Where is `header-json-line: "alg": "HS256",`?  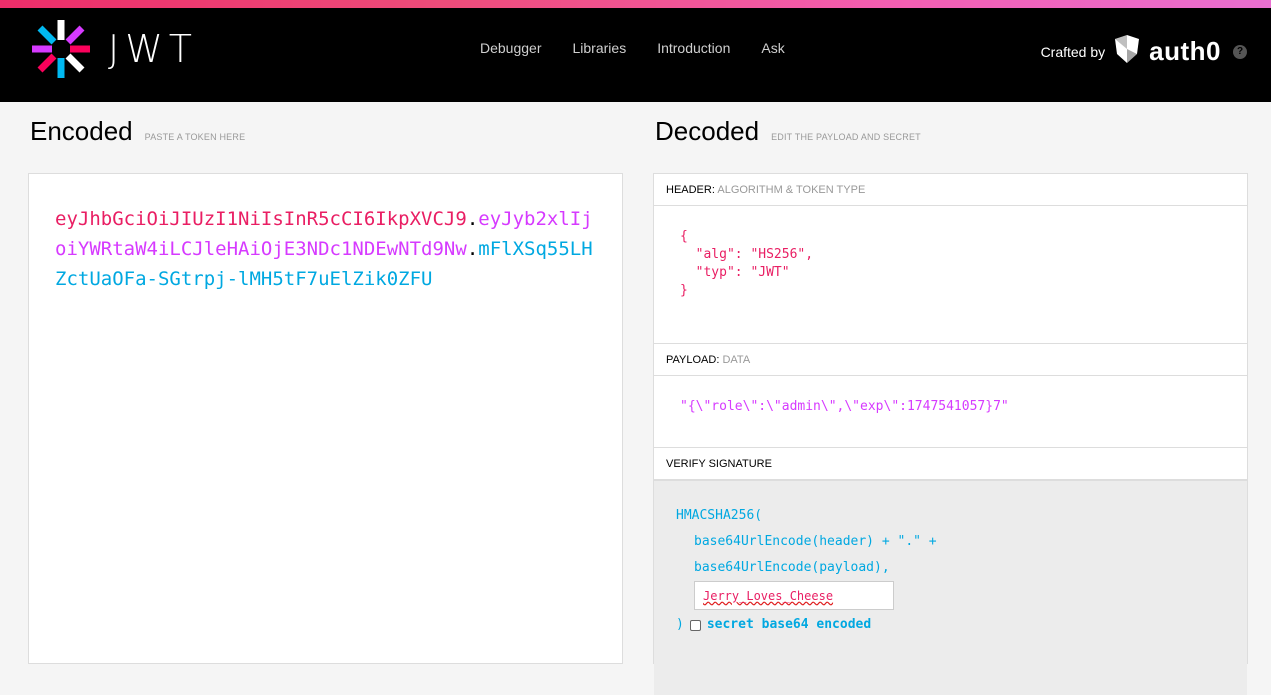
header-json-line: "alg": "HS256", is located at coordinates (747, 254).